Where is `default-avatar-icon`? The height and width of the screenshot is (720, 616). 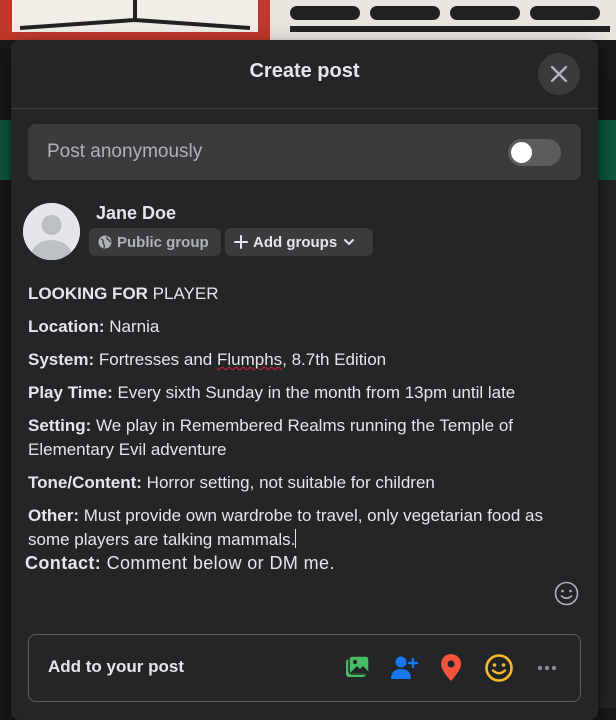
default-avatar-icon is located at coordinates (51, 231).